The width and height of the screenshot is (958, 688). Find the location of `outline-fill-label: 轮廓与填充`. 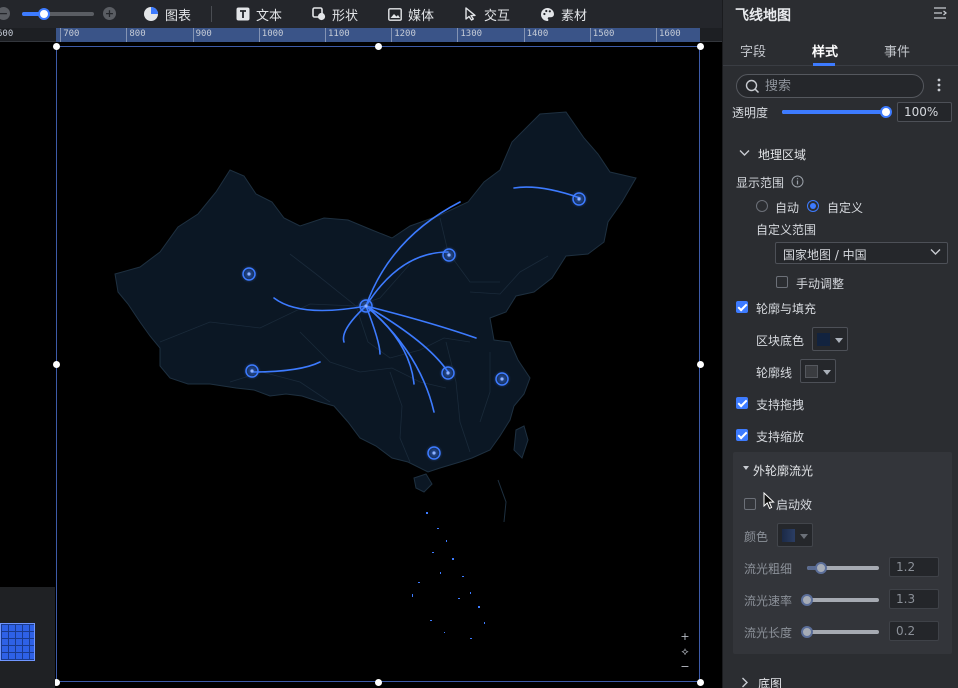

outline-fill-label: 轮廓与填充 is located at coordinates (786, 309).